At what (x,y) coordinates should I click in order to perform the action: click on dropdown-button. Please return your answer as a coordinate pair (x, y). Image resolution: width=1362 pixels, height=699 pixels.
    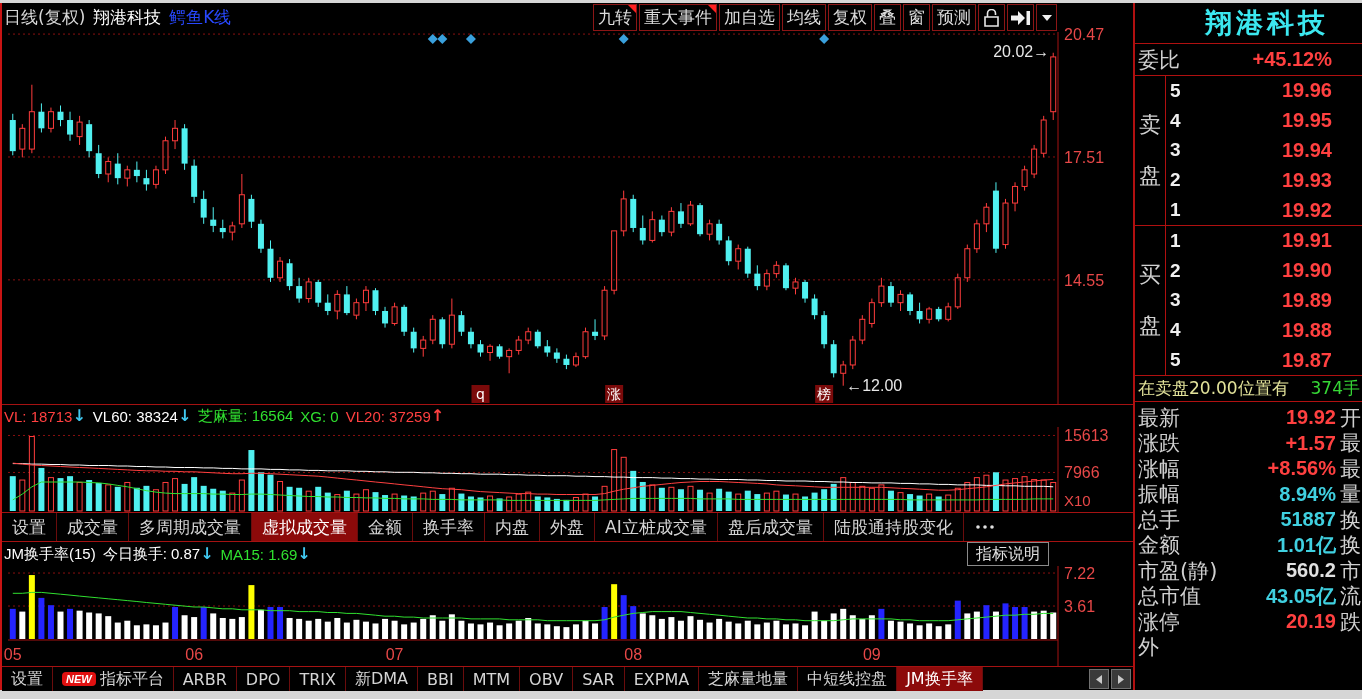
    Looking at the image, I should click on (1046, 17).